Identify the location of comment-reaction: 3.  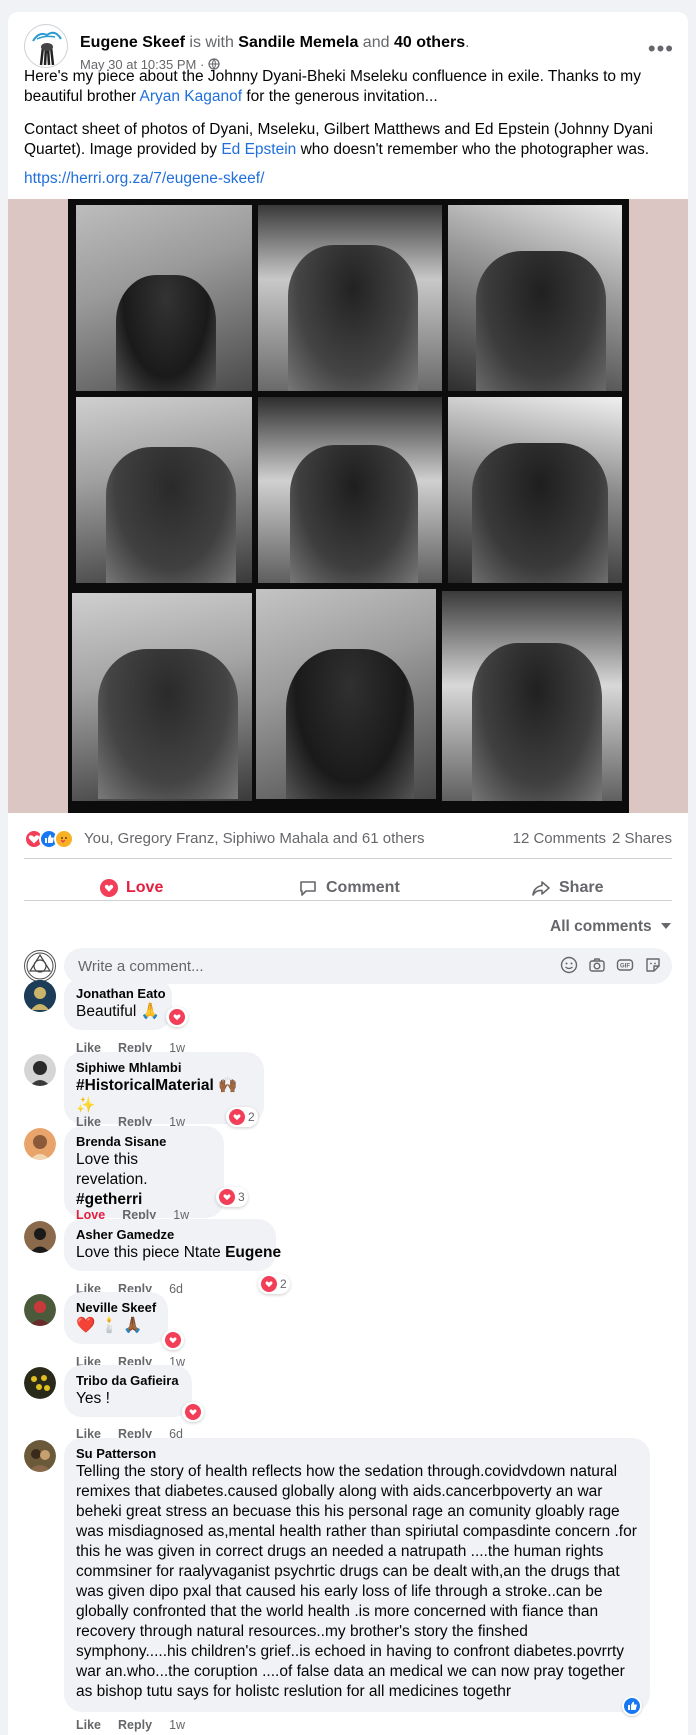
(232, 1197).